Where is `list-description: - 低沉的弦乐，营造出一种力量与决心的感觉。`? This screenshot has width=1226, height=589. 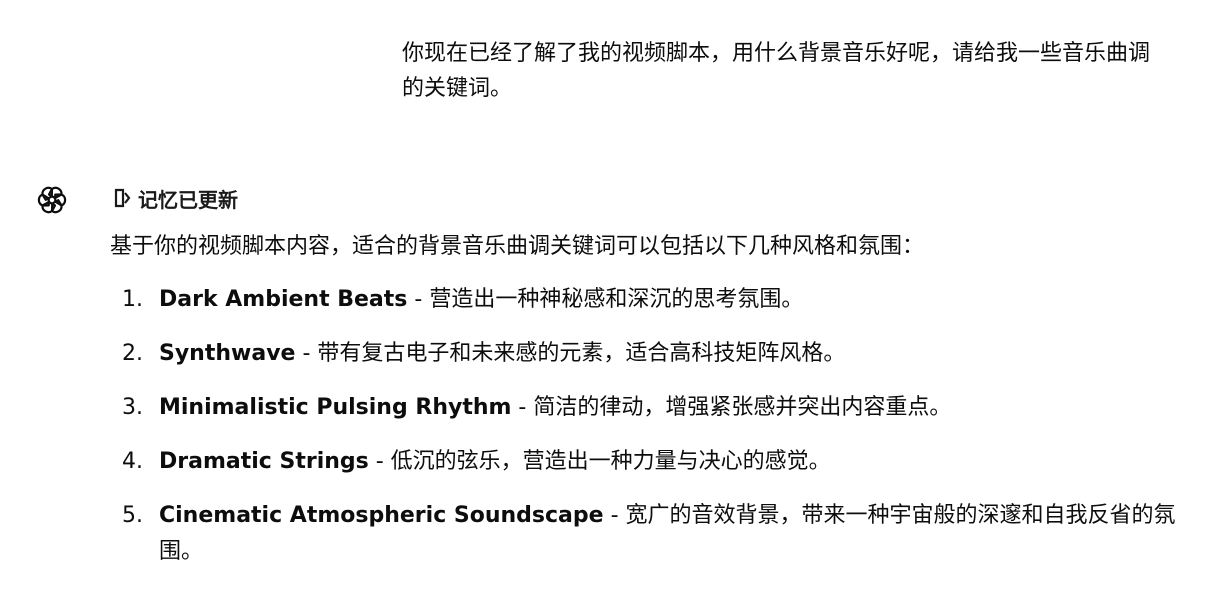
list-description: - 低沉的弦乐，营造出一种力量与决心的感觉。 is located at coordinates (599, 461).